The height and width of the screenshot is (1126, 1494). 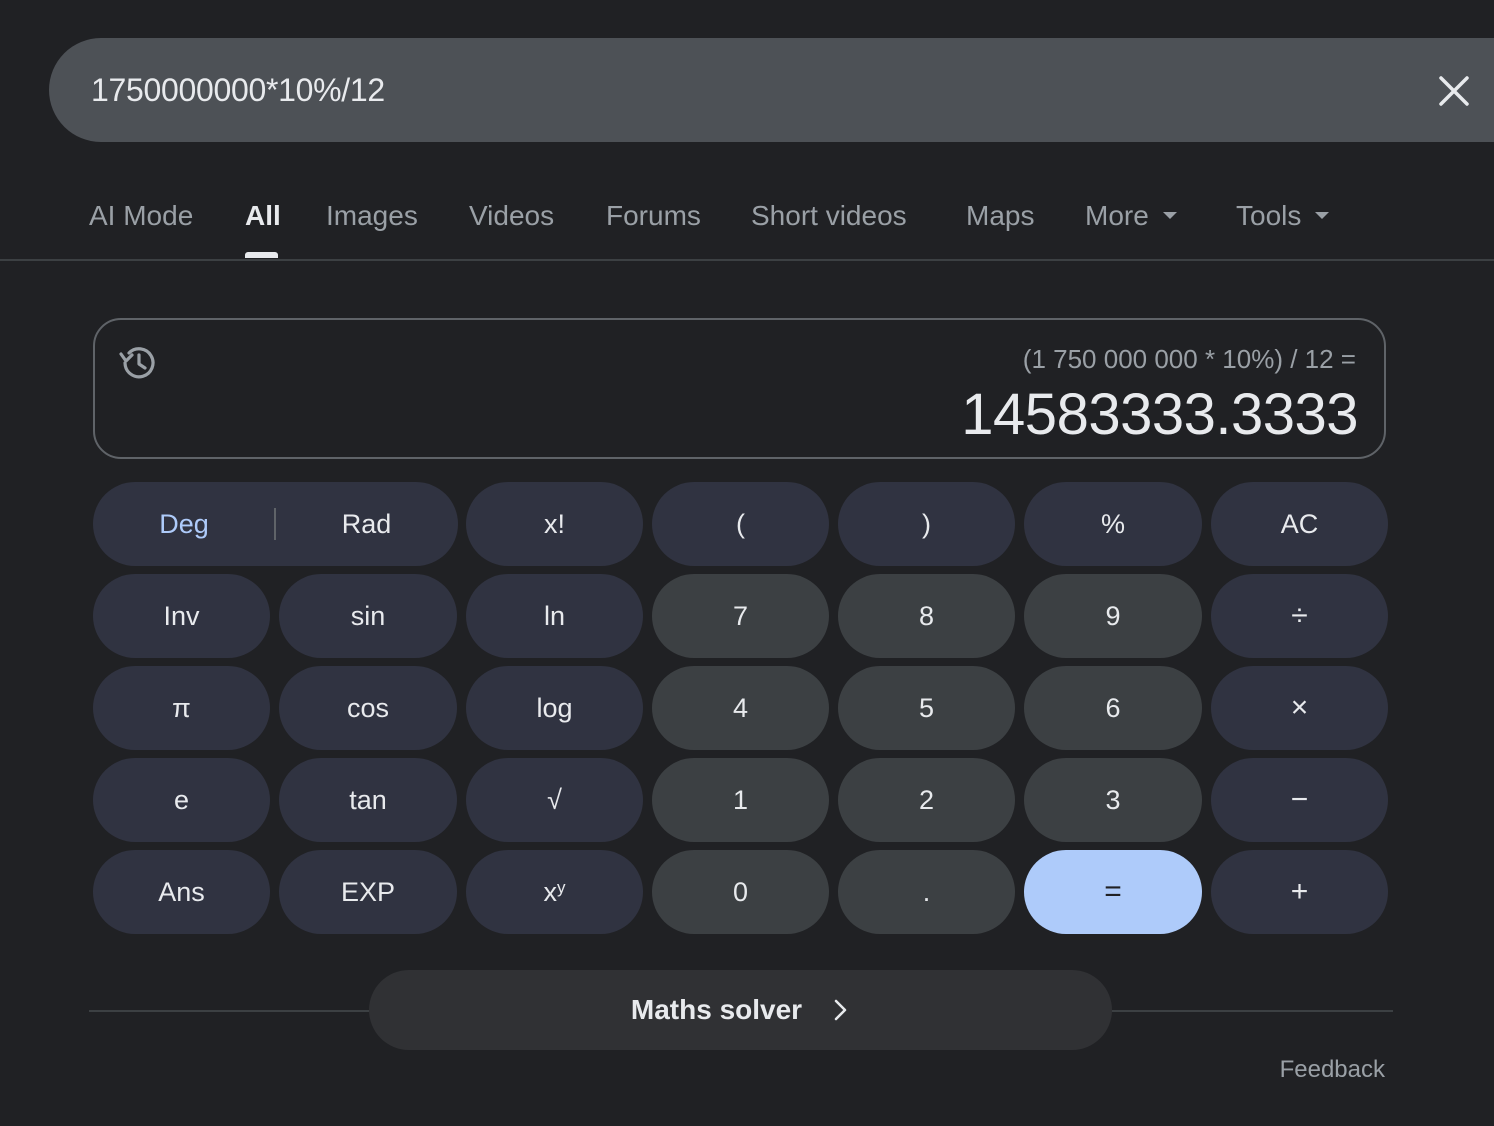 I want to click on digit-3-button: 3, so click(x=1113, y=800).